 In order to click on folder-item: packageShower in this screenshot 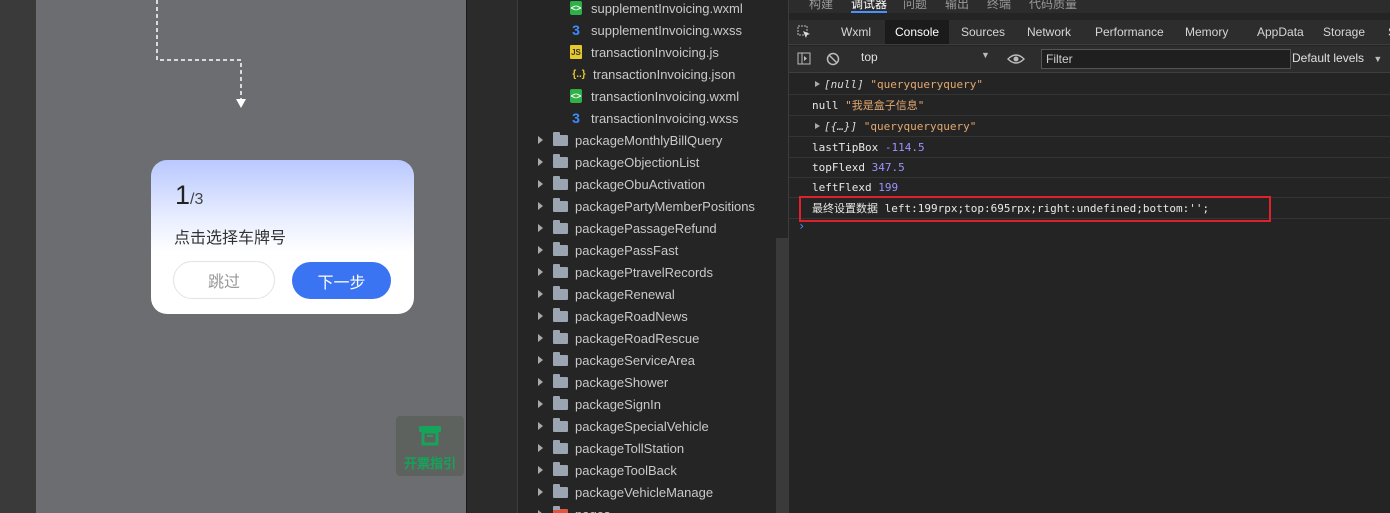, I will do `click(603, 382)`.